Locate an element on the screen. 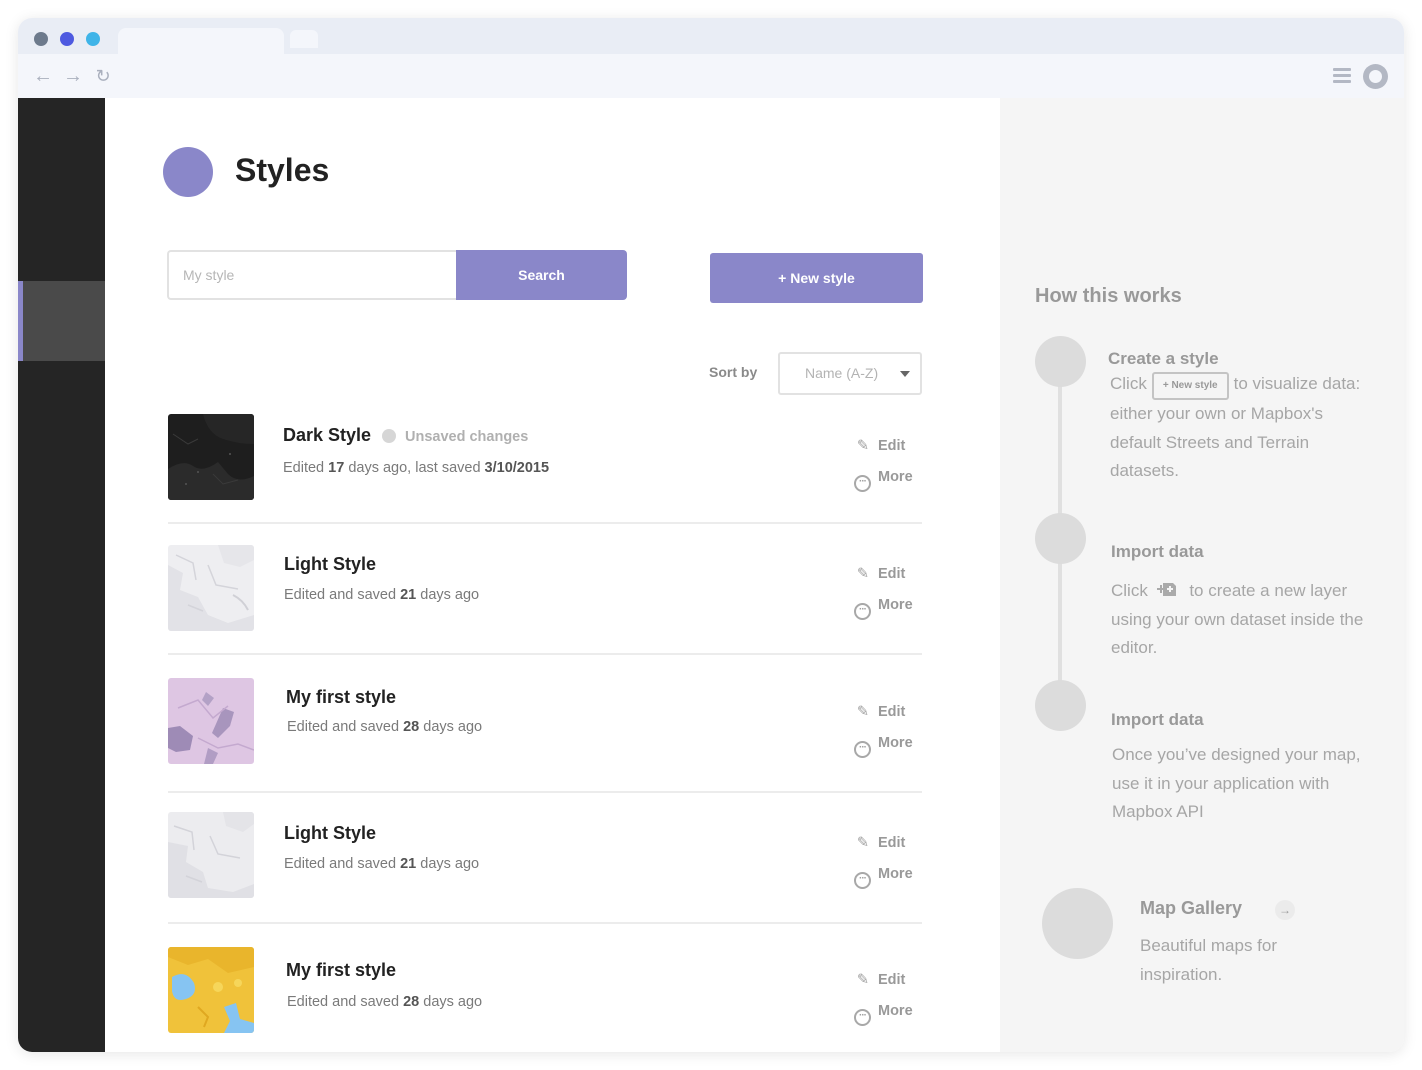  help-title: How this works is located at coordinates (1108, 296).